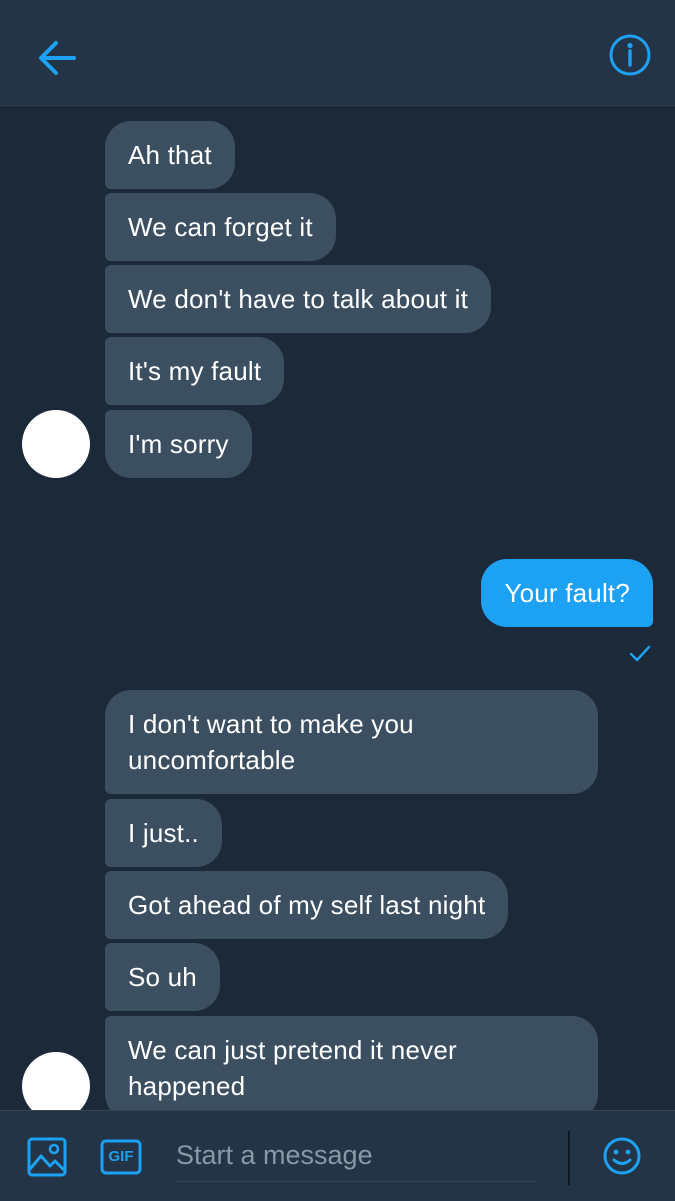 The image size is (675, 1201). I want to click on add-gif-button: GIF, so click(121, 1157).